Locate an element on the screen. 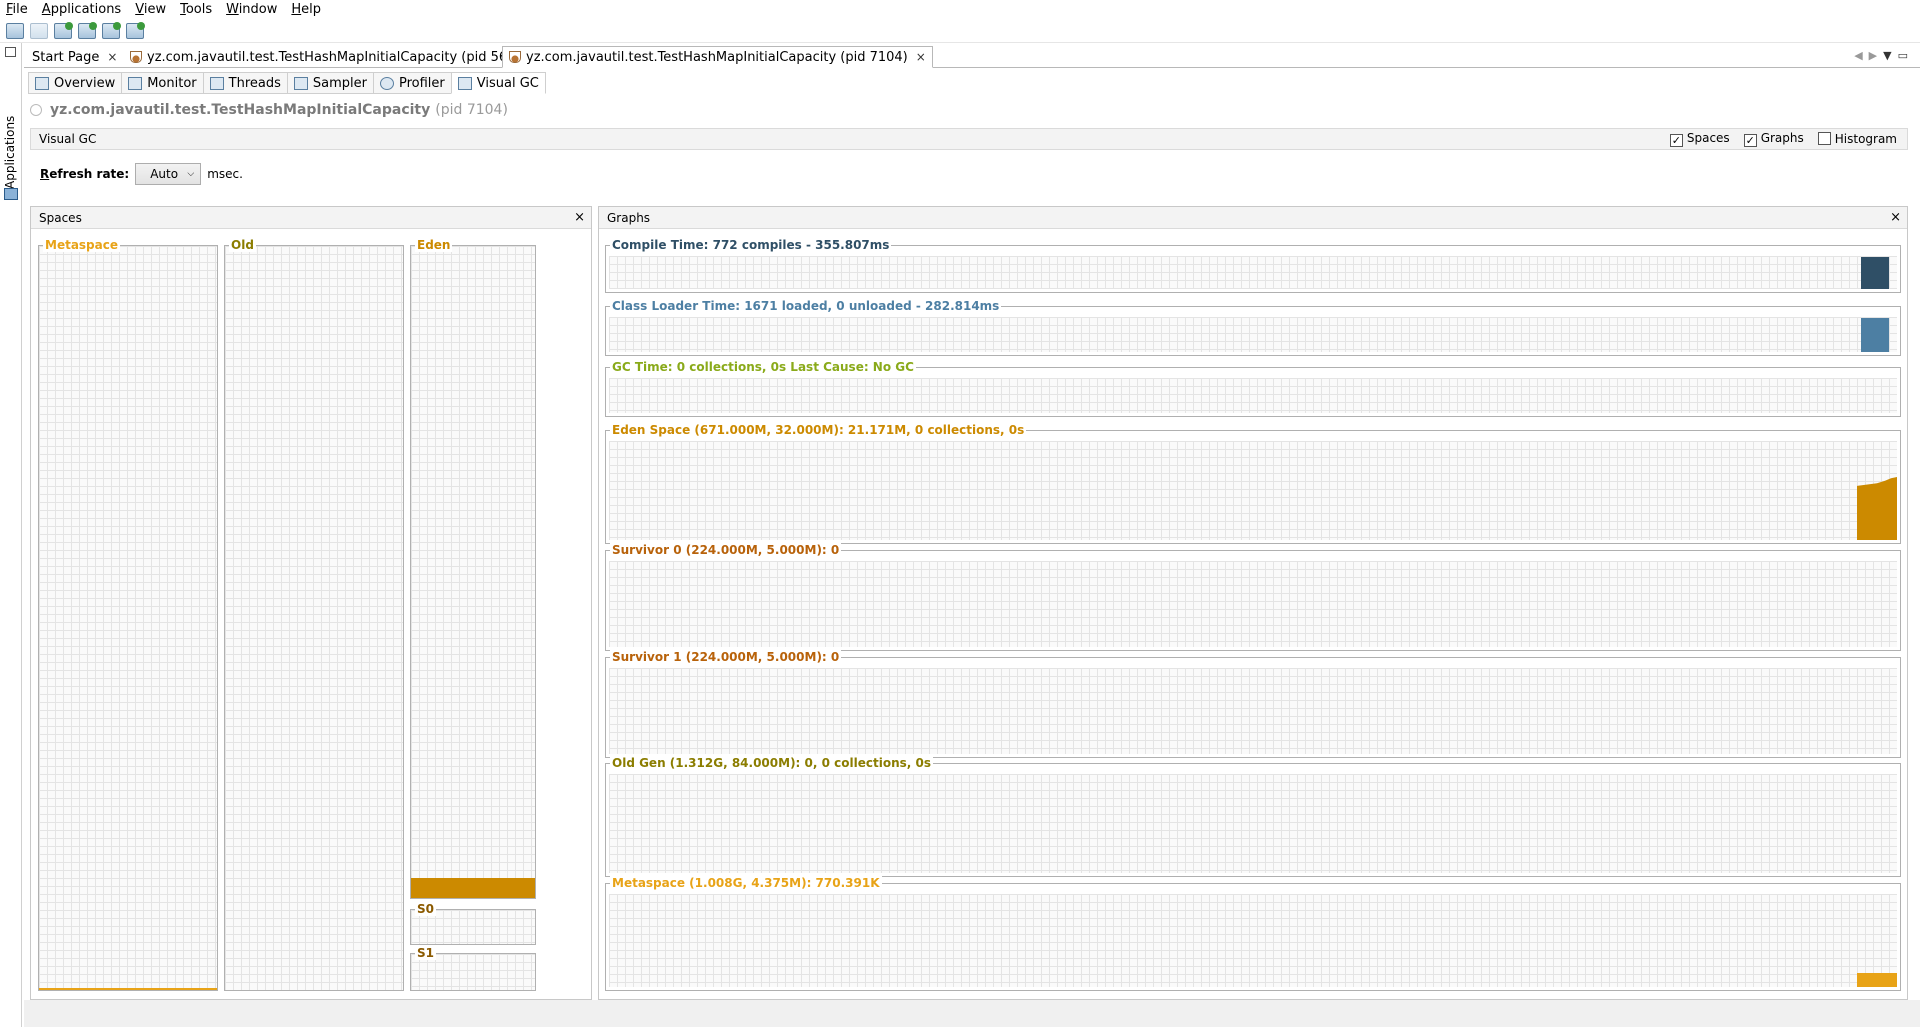 The width and height of the screenshot is (1920, 1027). space-label: Eden is located at coordinates (434, 245).